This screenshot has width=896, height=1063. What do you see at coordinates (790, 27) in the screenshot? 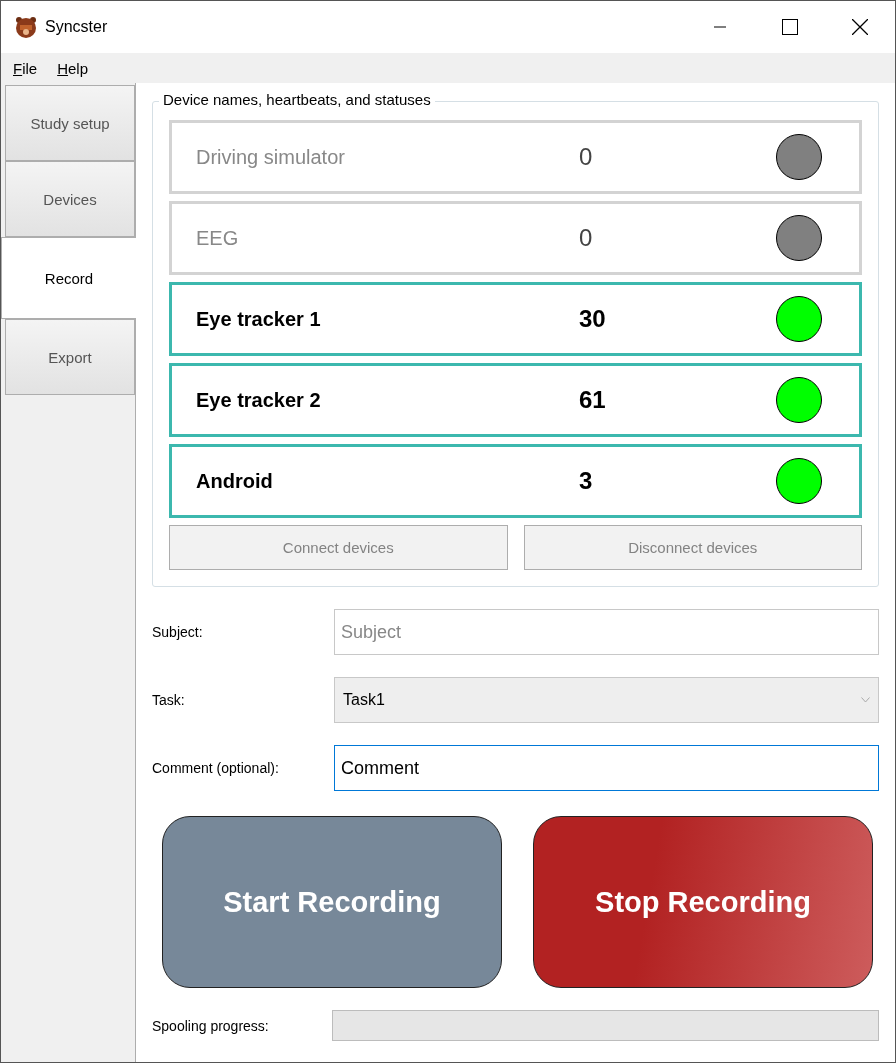
I see `maximize-icon` at bounding box center [790, 27].